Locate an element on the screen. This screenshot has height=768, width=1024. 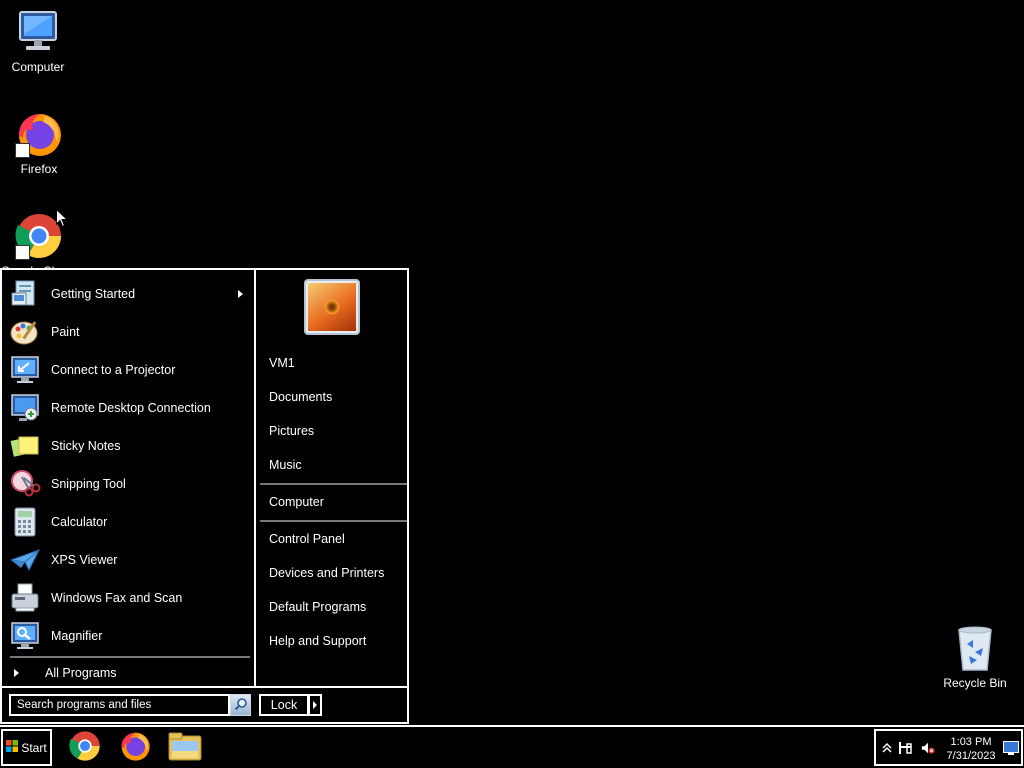
calculator-icon is located at coordinates (25, 522).